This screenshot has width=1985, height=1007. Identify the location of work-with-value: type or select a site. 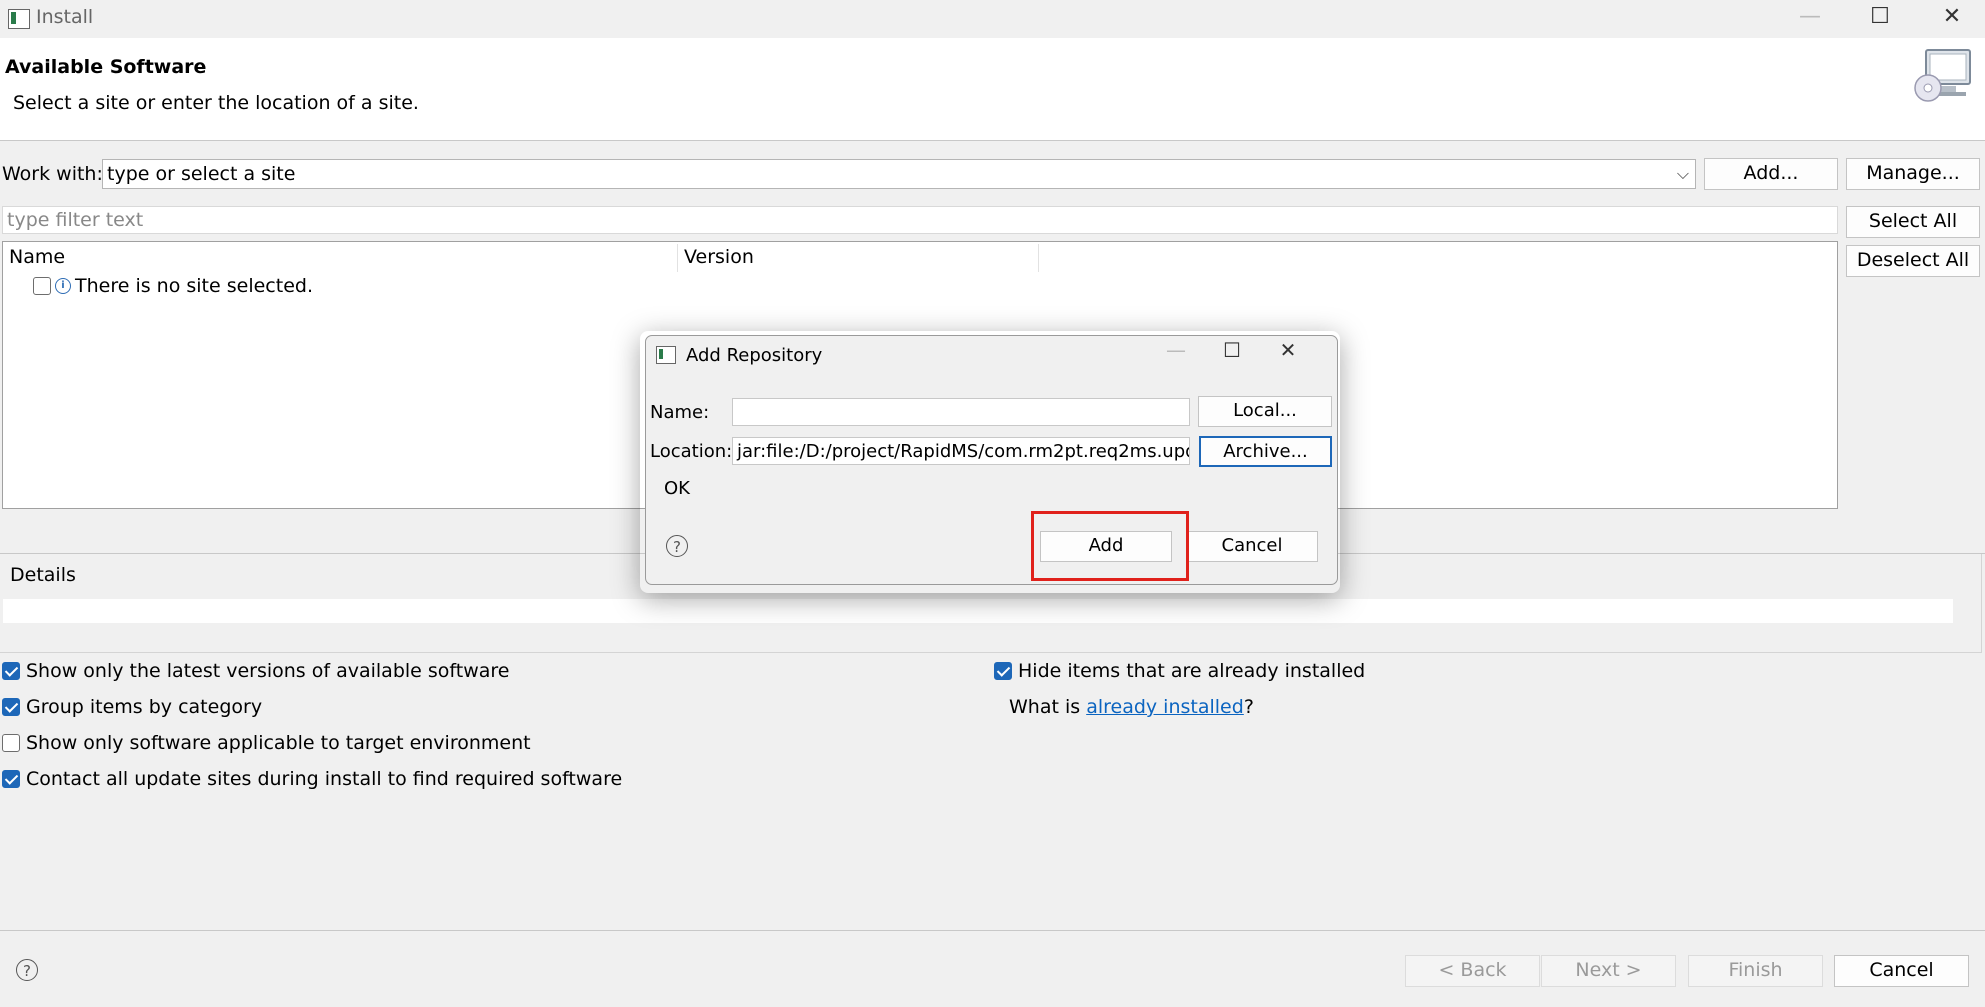
(201, 174).